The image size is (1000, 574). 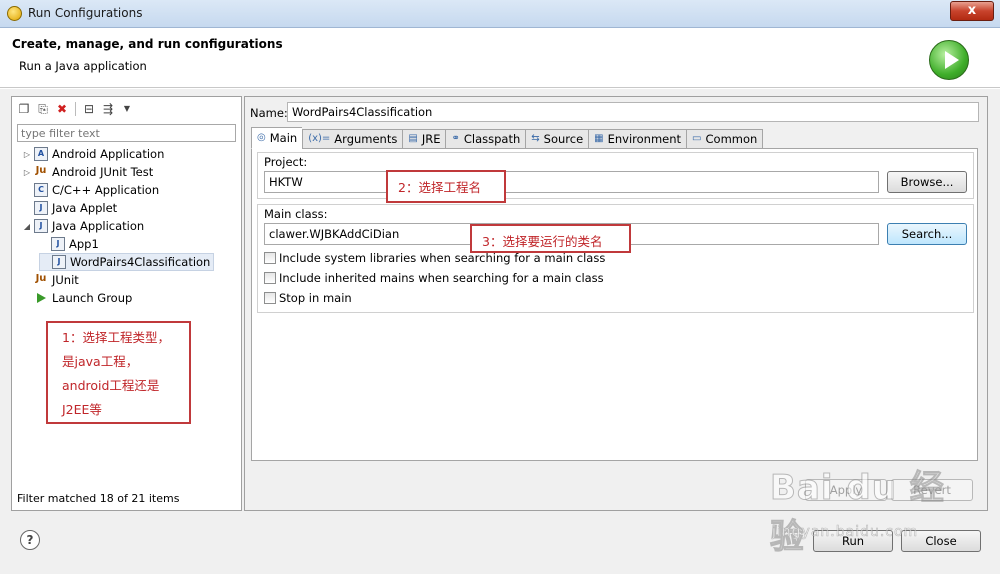 I want to click on tree-item-label: Java Applet, so click(x=85, y=208).